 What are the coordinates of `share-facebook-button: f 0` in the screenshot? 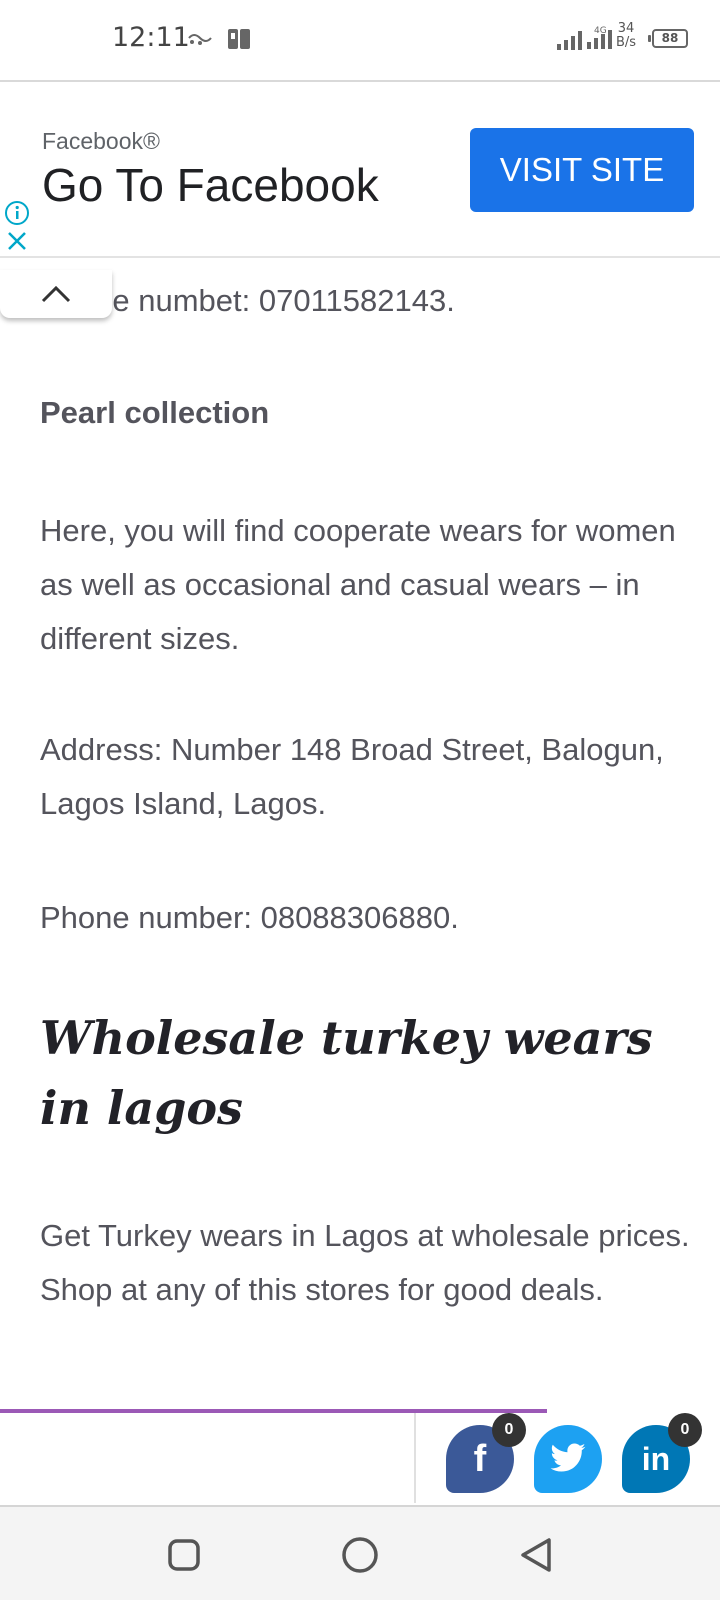 It's located at (486, 1453).